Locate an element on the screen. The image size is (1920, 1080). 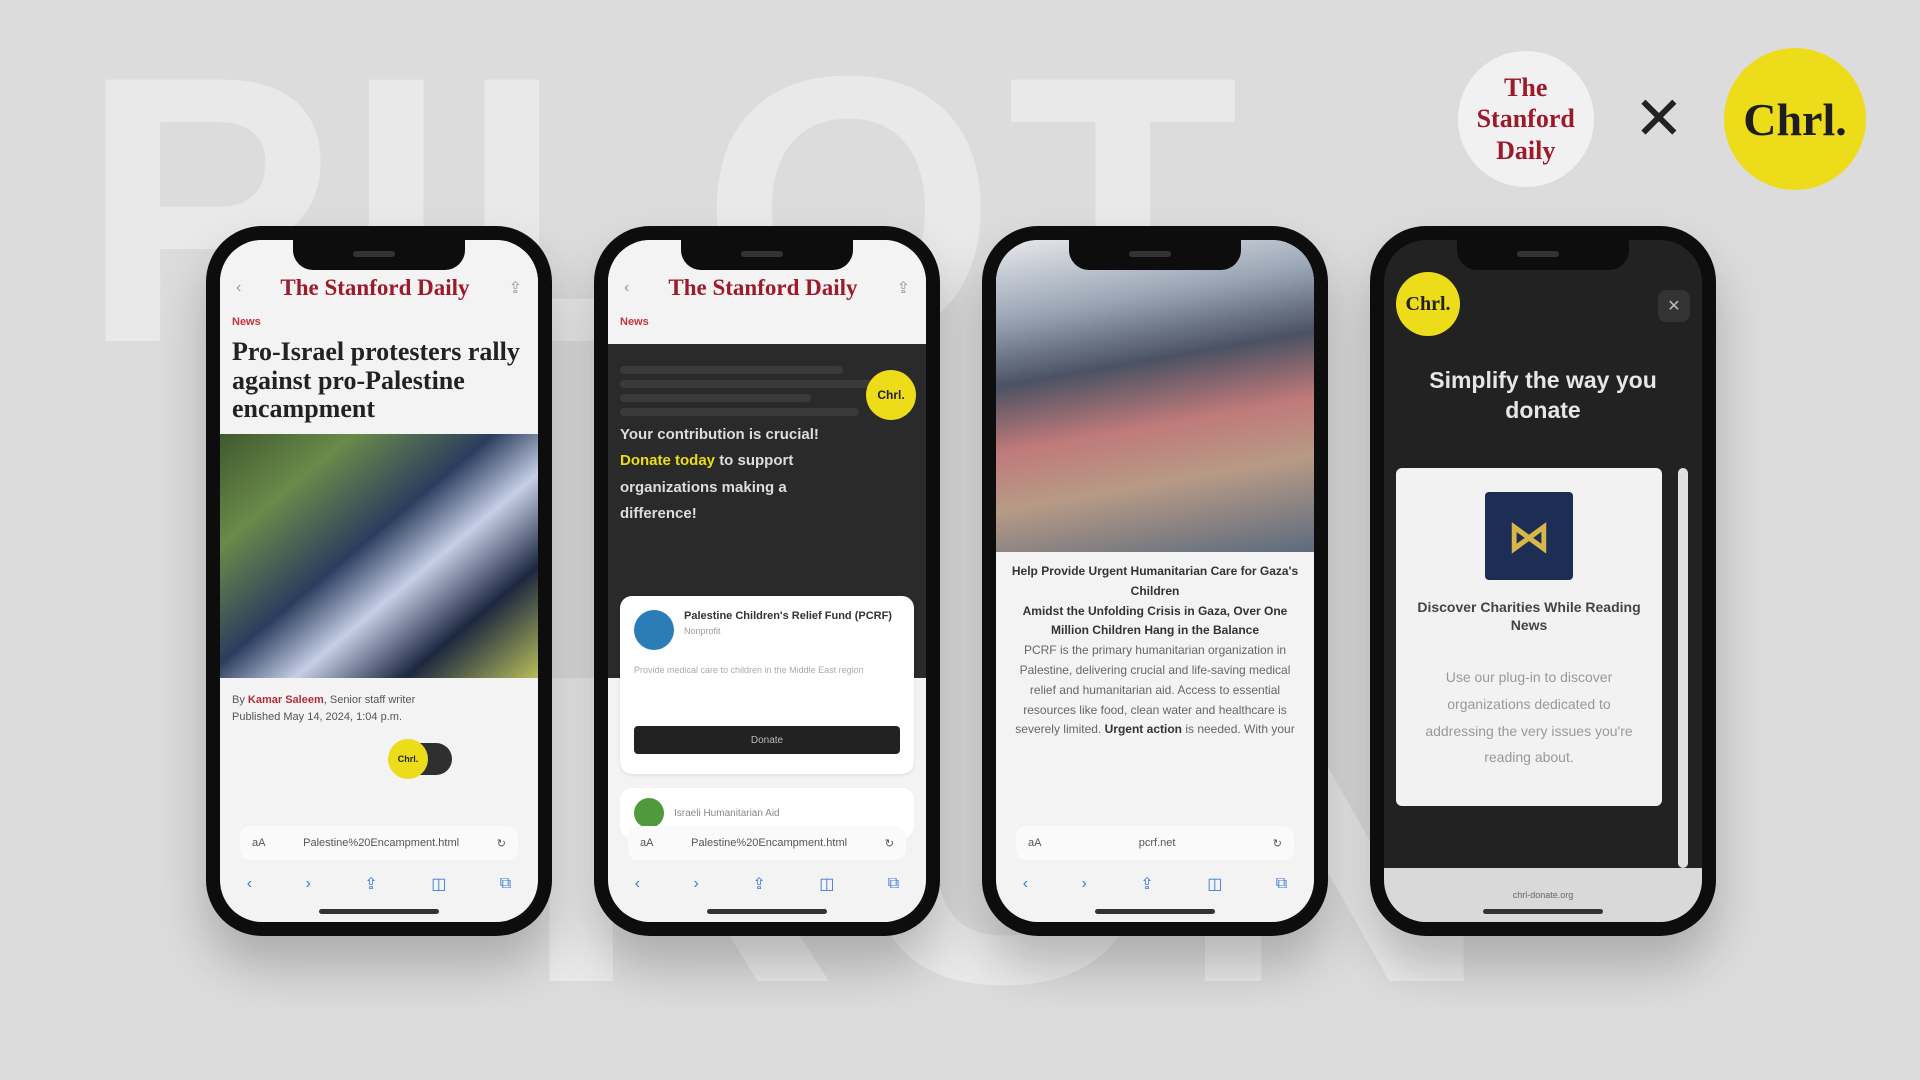
publish-date: Published May 14, 2024, 1:04 p.m. is located at coordinates (317, 717).